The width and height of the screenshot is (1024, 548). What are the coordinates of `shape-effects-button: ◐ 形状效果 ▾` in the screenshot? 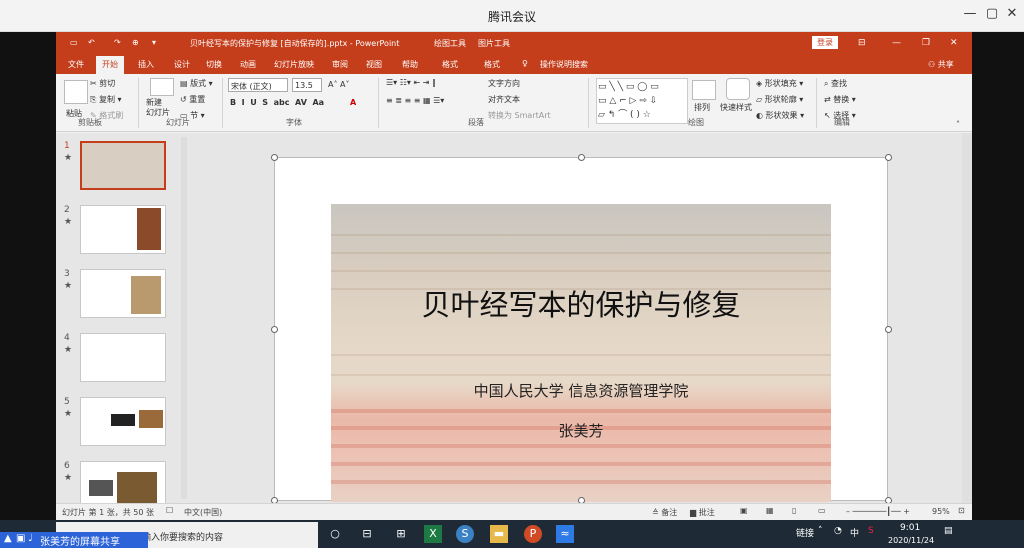 It's located at (780, 115).